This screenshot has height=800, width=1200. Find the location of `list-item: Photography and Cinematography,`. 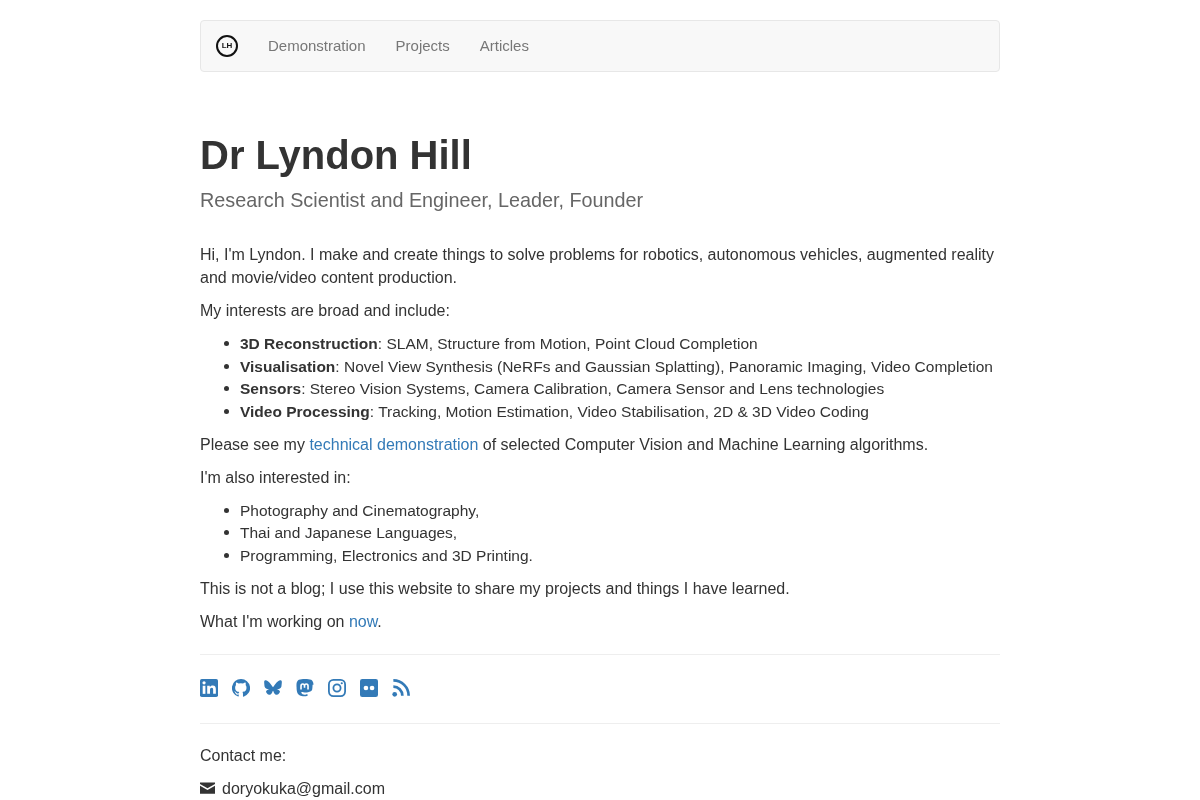

list-item: Photography and Cinematography, is located at coordinates (360, 510).